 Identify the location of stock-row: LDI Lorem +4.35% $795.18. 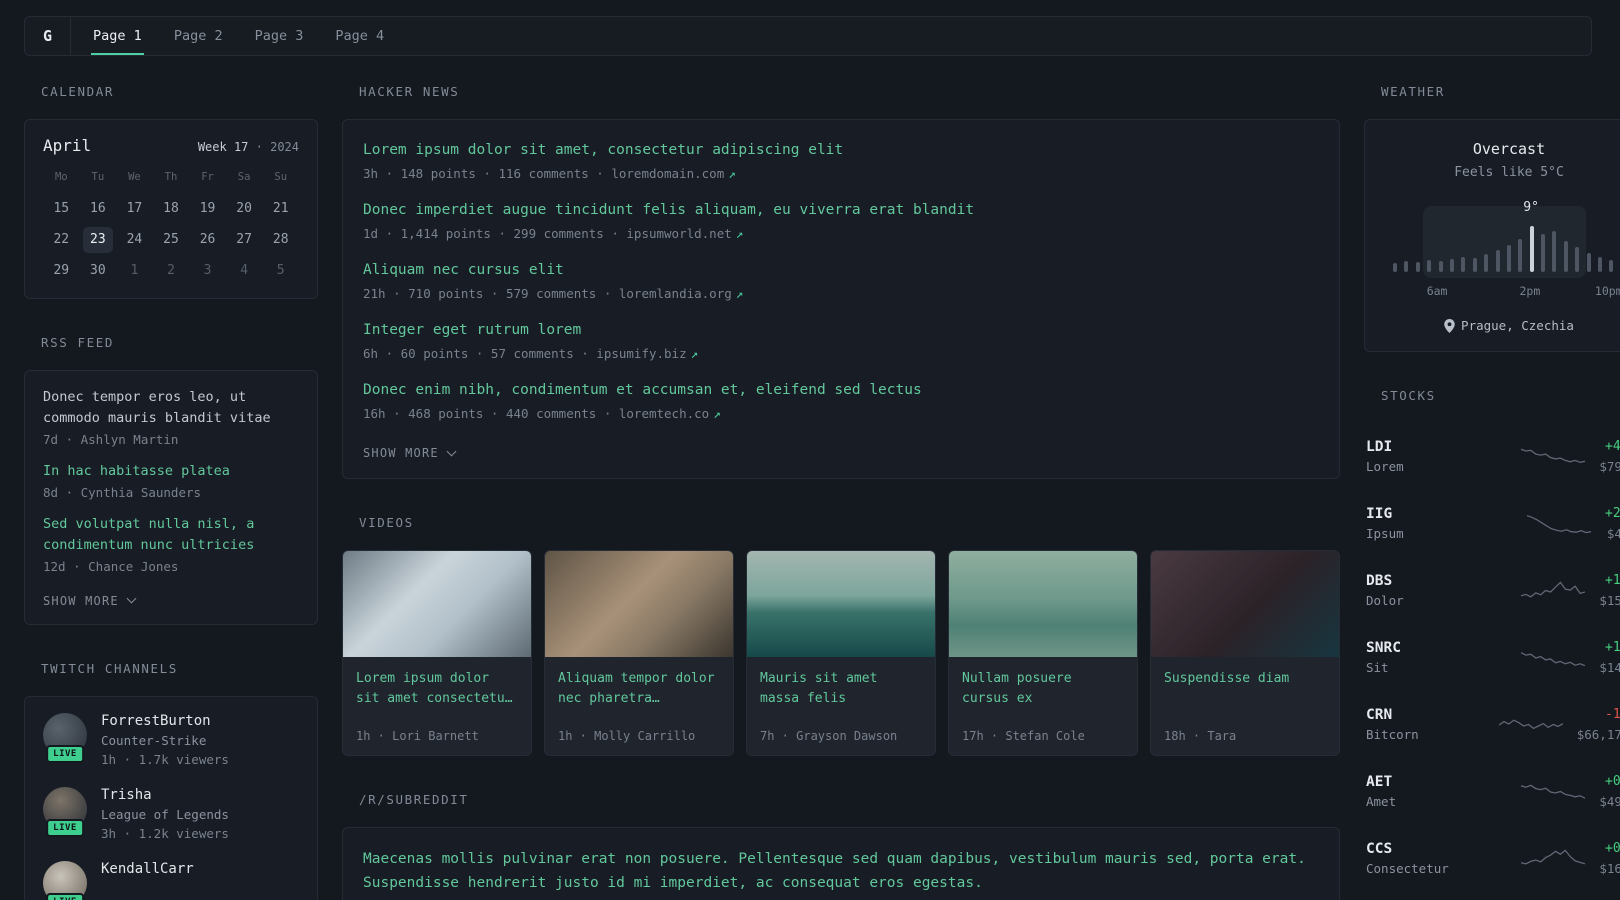
(1492, 456).